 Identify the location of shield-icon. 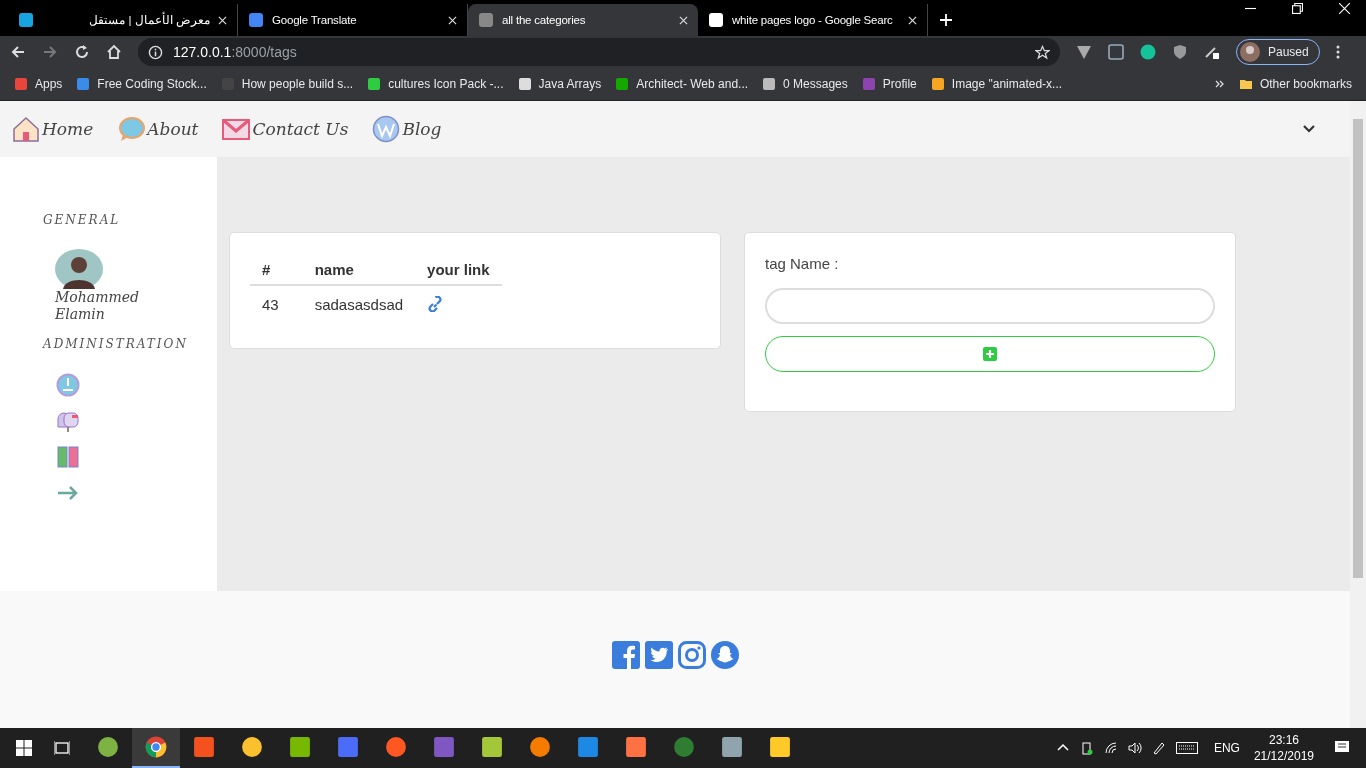
(1180, 52).